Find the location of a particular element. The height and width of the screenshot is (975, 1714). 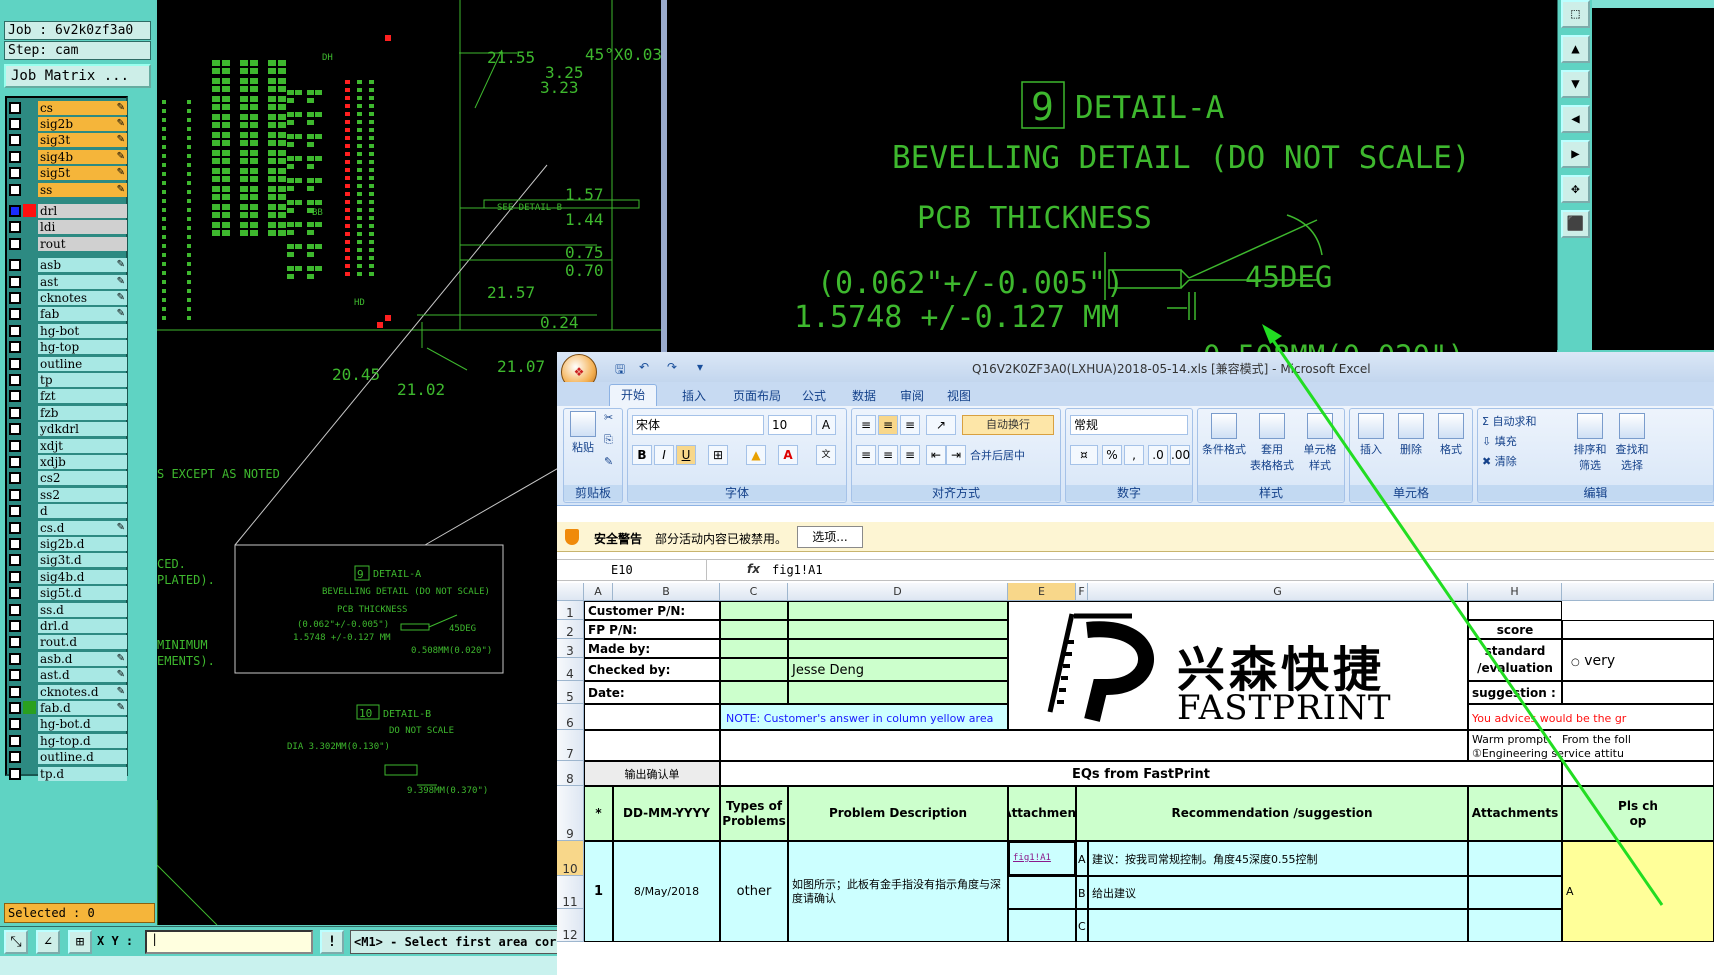

row-header-3: 3 is located at coordinates (570, 648).